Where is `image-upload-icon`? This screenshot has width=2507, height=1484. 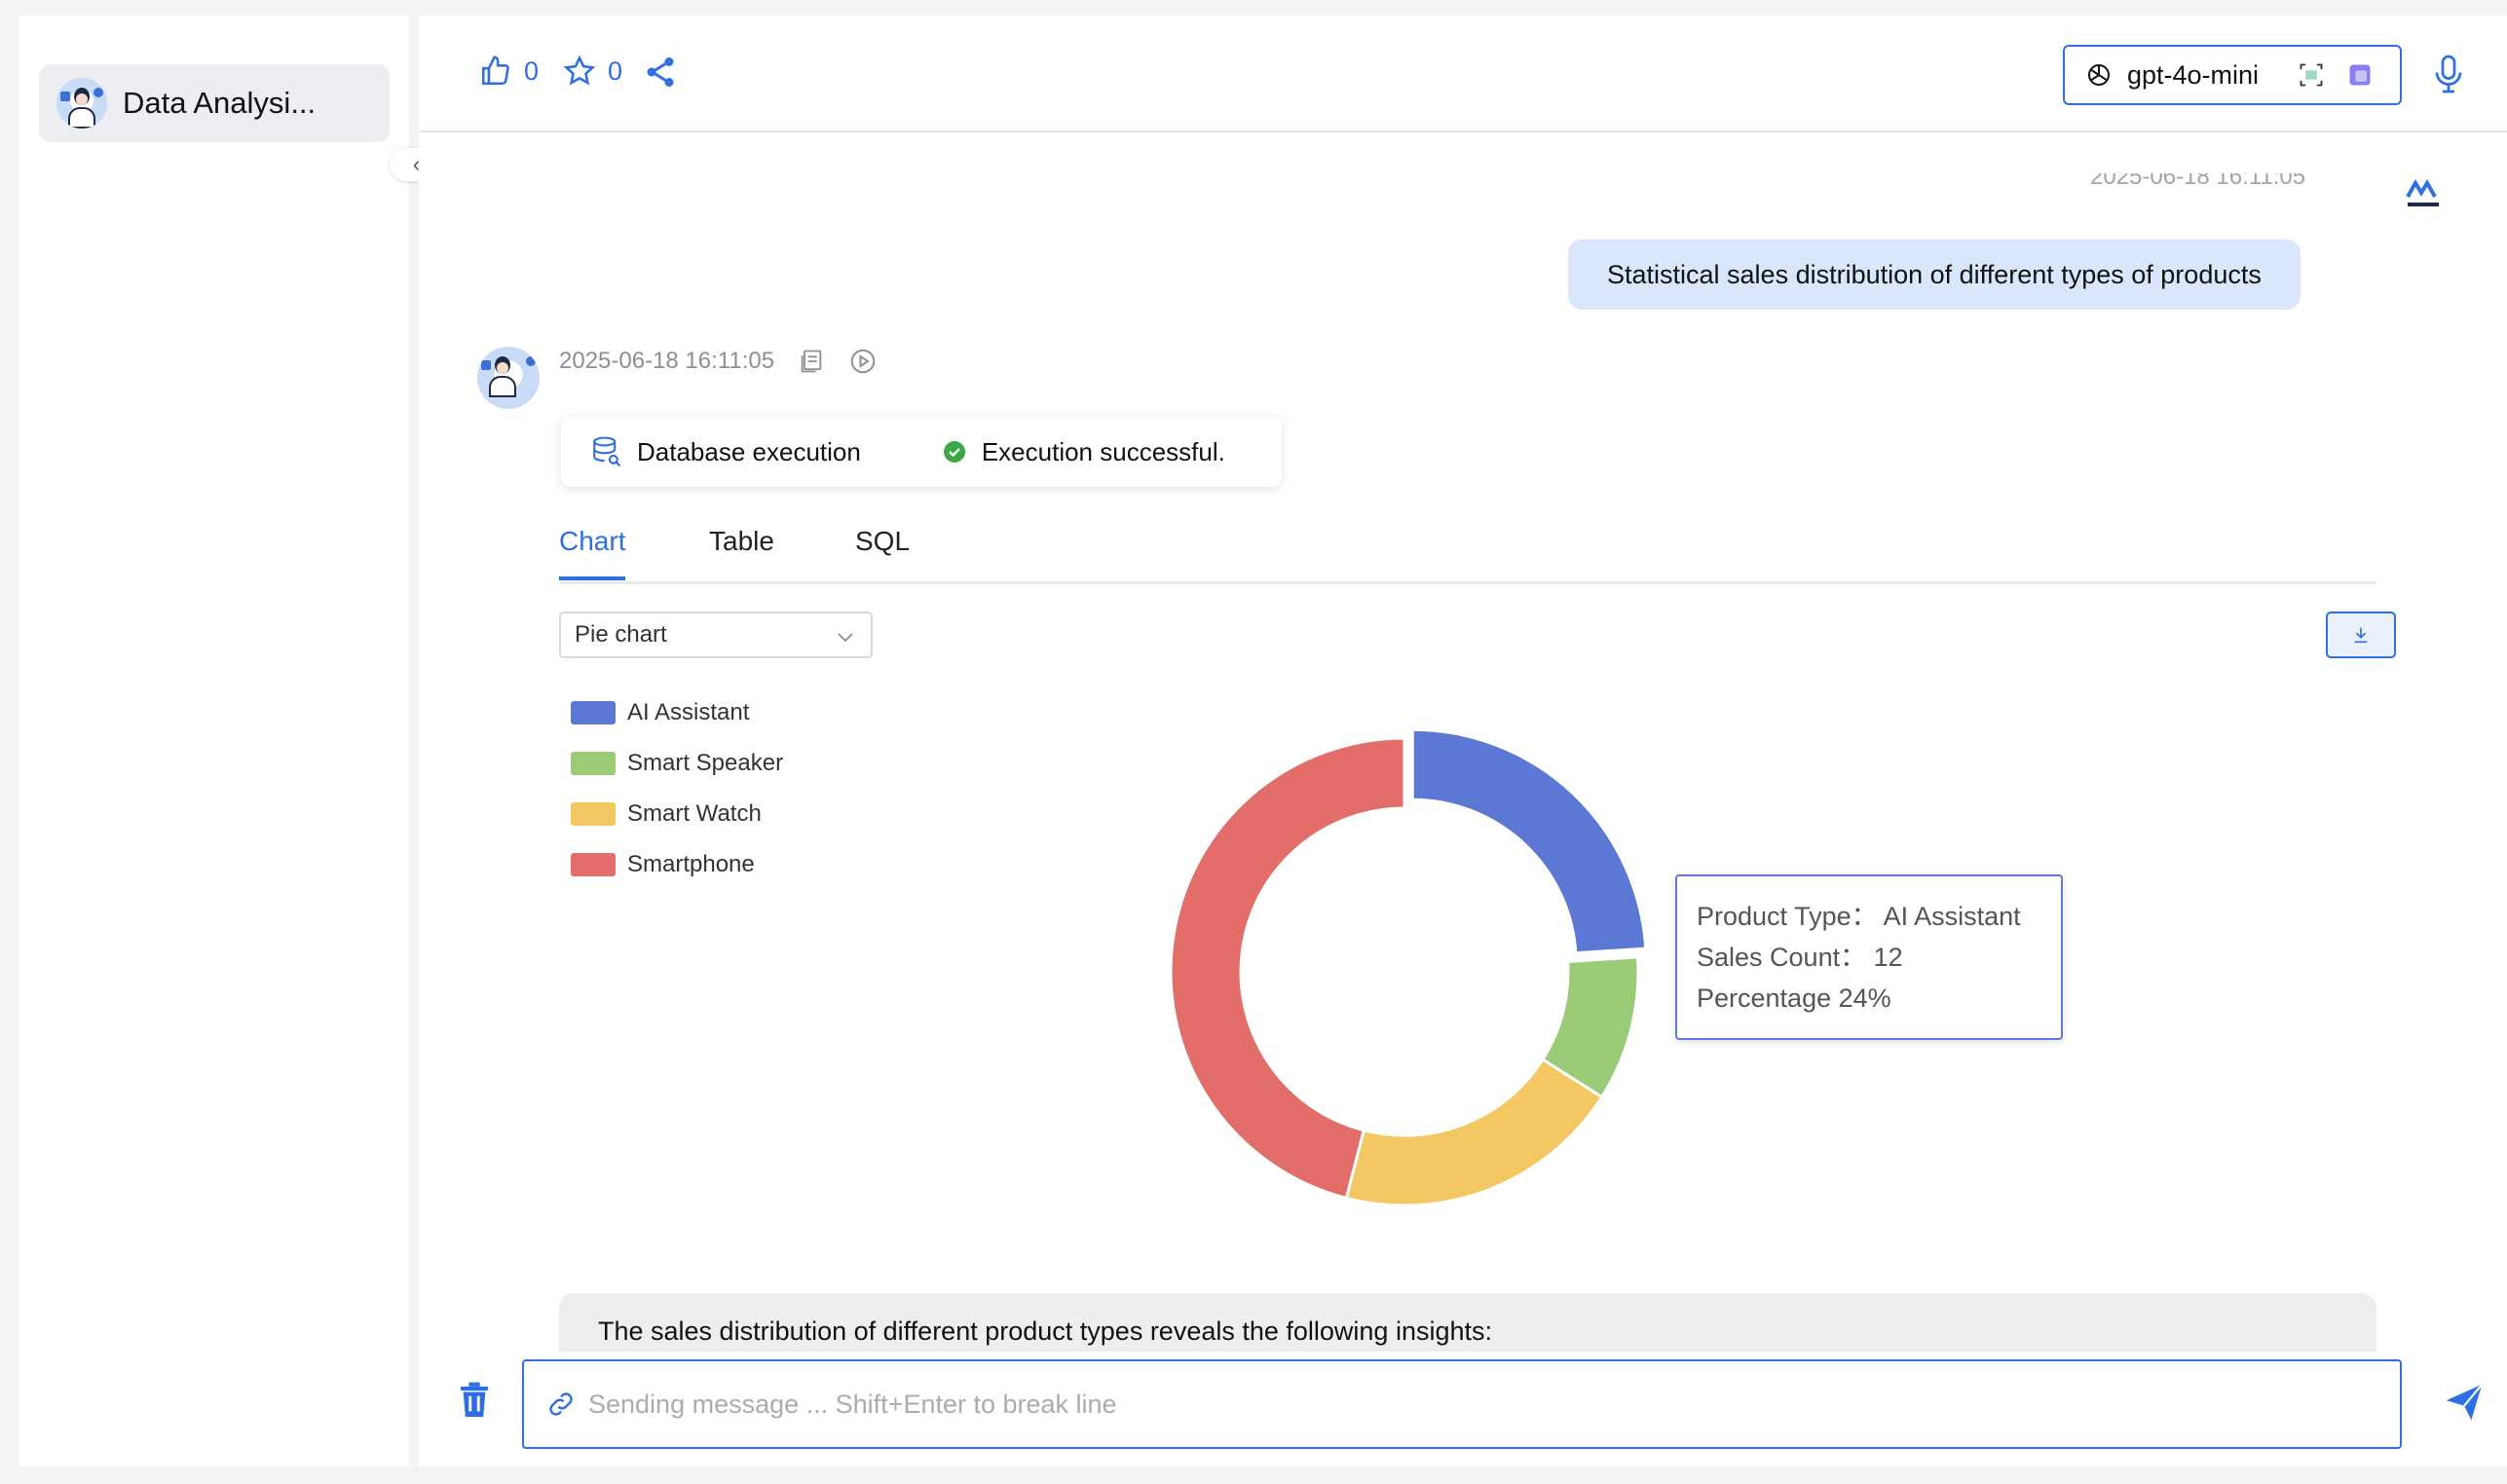 image-upload-icon is located at coordinates (2360, 75).